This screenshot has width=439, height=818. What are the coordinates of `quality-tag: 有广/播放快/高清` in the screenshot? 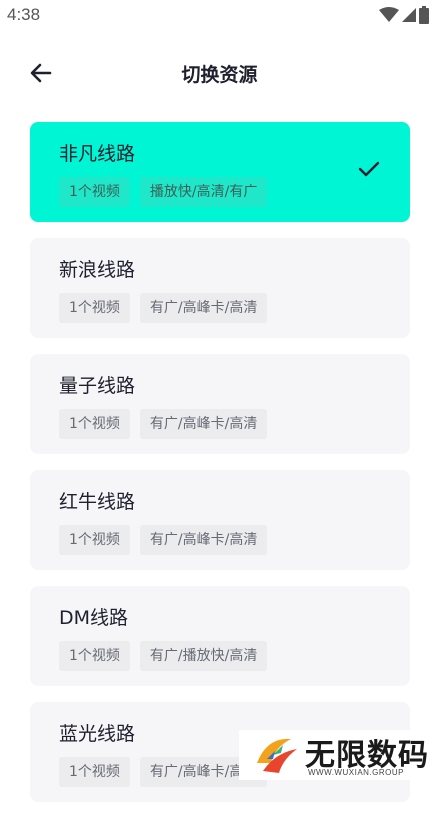 It's located at (203, 656).